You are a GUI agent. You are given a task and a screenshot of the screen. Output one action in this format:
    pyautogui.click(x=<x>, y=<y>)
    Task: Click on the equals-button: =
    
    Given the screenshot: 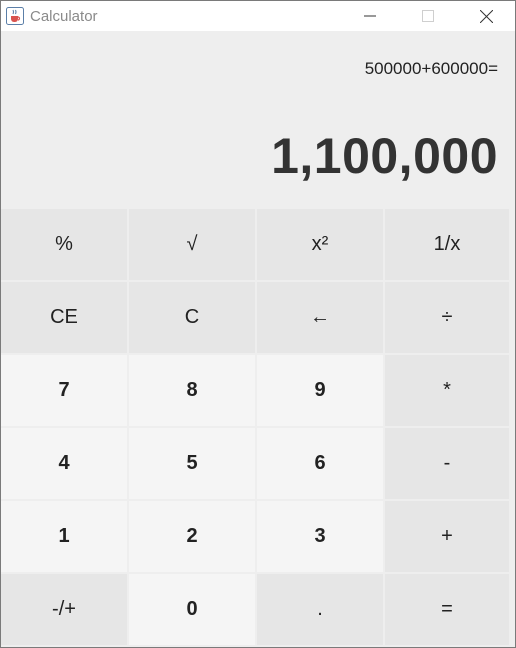 What is the action you would take?
    pyautogui.click(x=448, y=610)
    